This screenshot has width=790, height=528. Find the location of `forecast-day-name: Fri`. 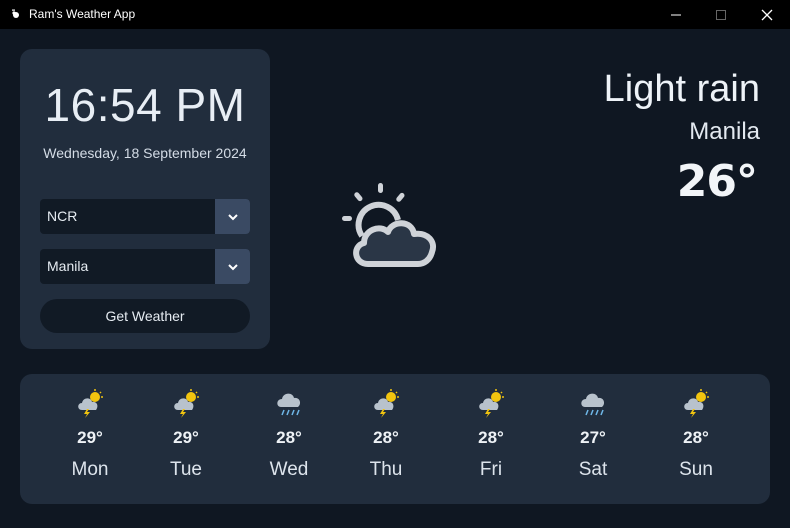

forecast-day-name: Fri is located at coordinates (491, 469).